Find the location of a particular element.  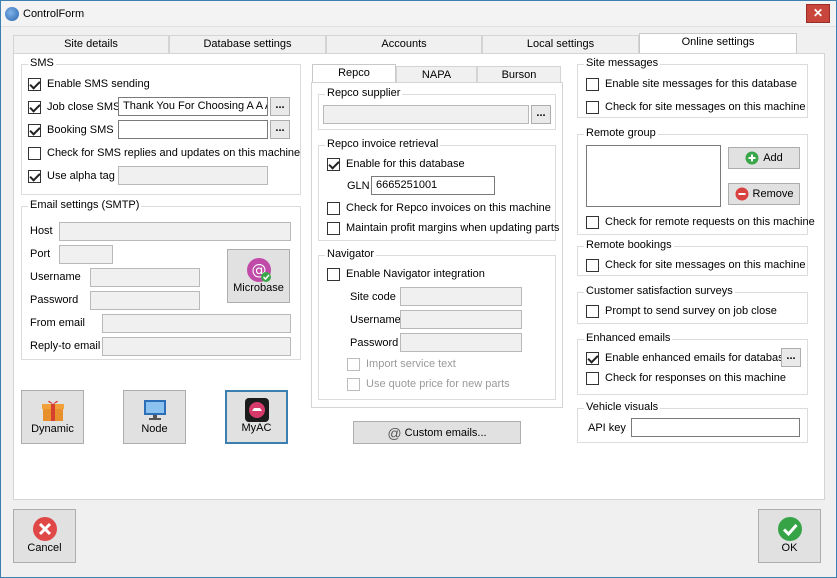

checkbox-label: Import service text is located at coordinates (411, 364).